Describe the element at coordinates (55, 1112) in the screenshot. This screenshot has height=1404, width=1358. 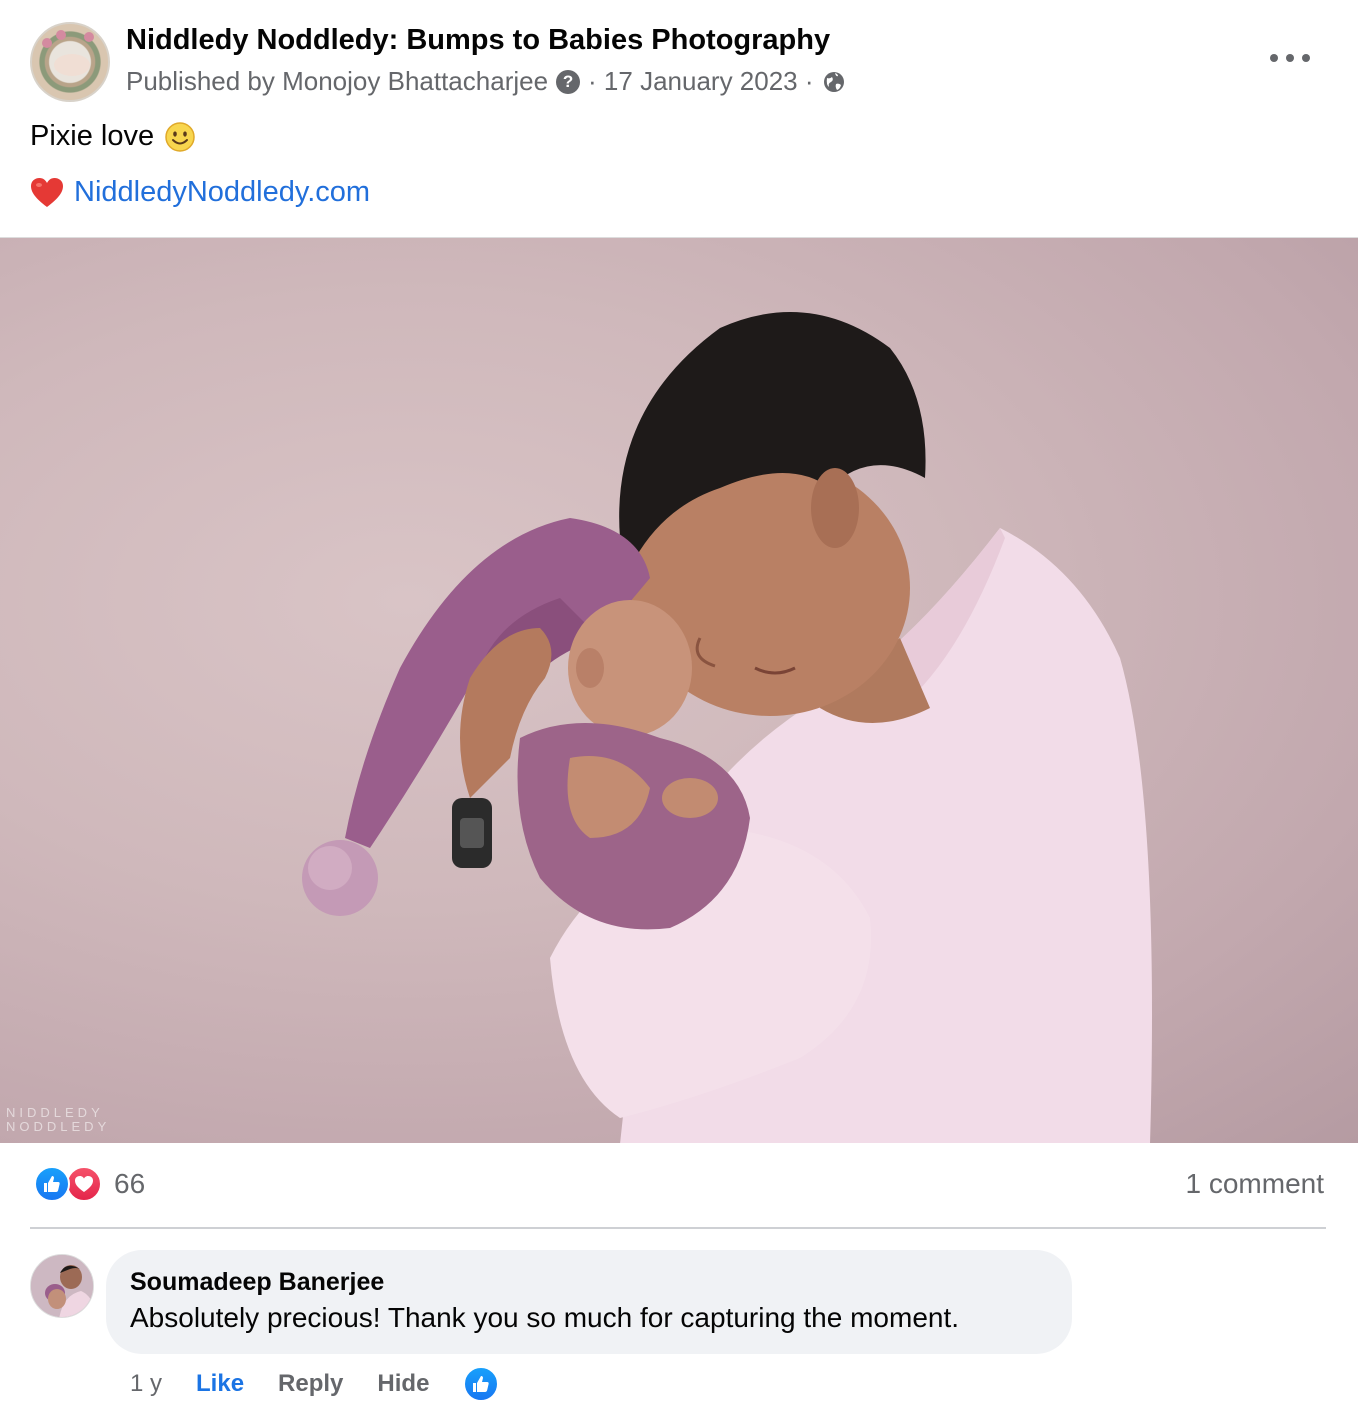
I see `watermark-line: NIDDLEDY` at that location.